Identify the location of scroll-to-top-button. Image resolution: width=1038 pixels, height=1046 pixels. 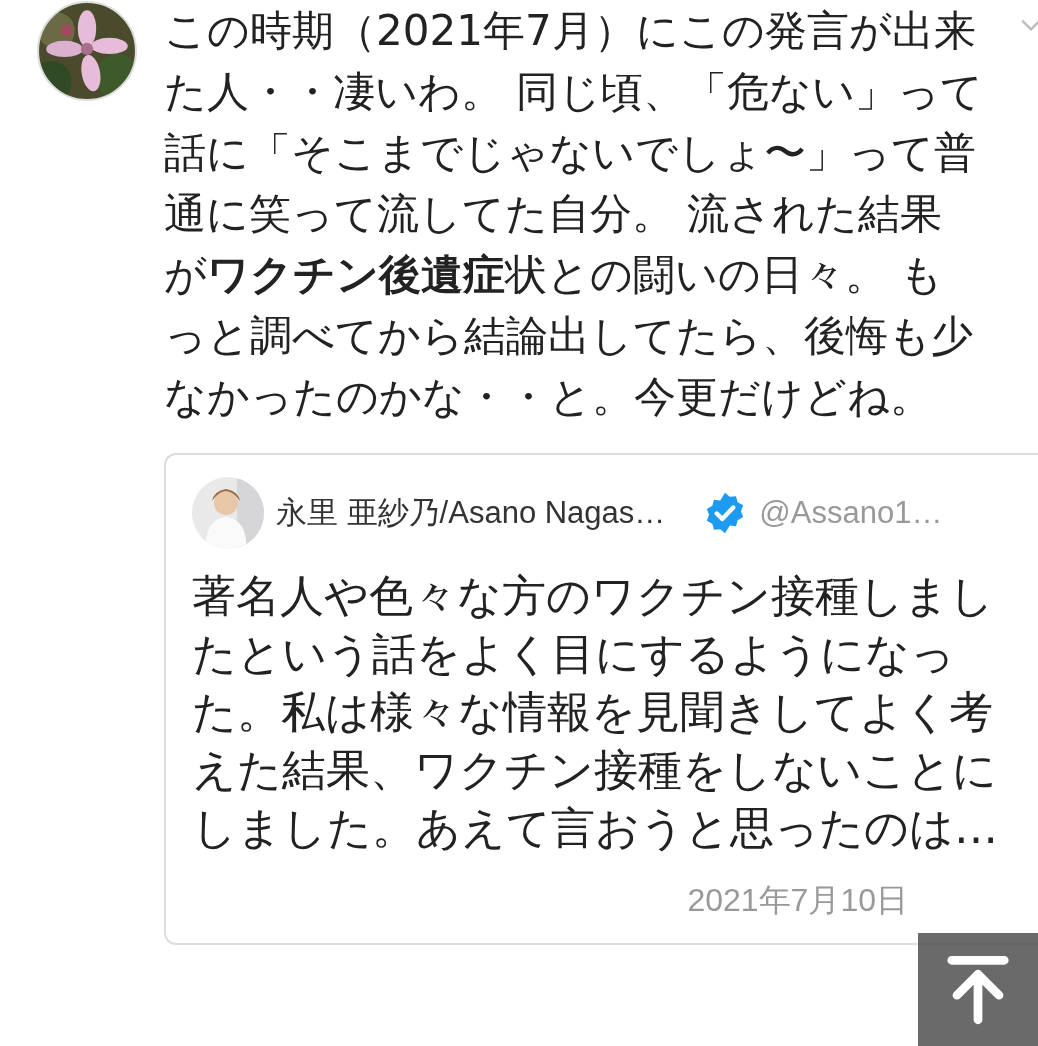
(978, 989).